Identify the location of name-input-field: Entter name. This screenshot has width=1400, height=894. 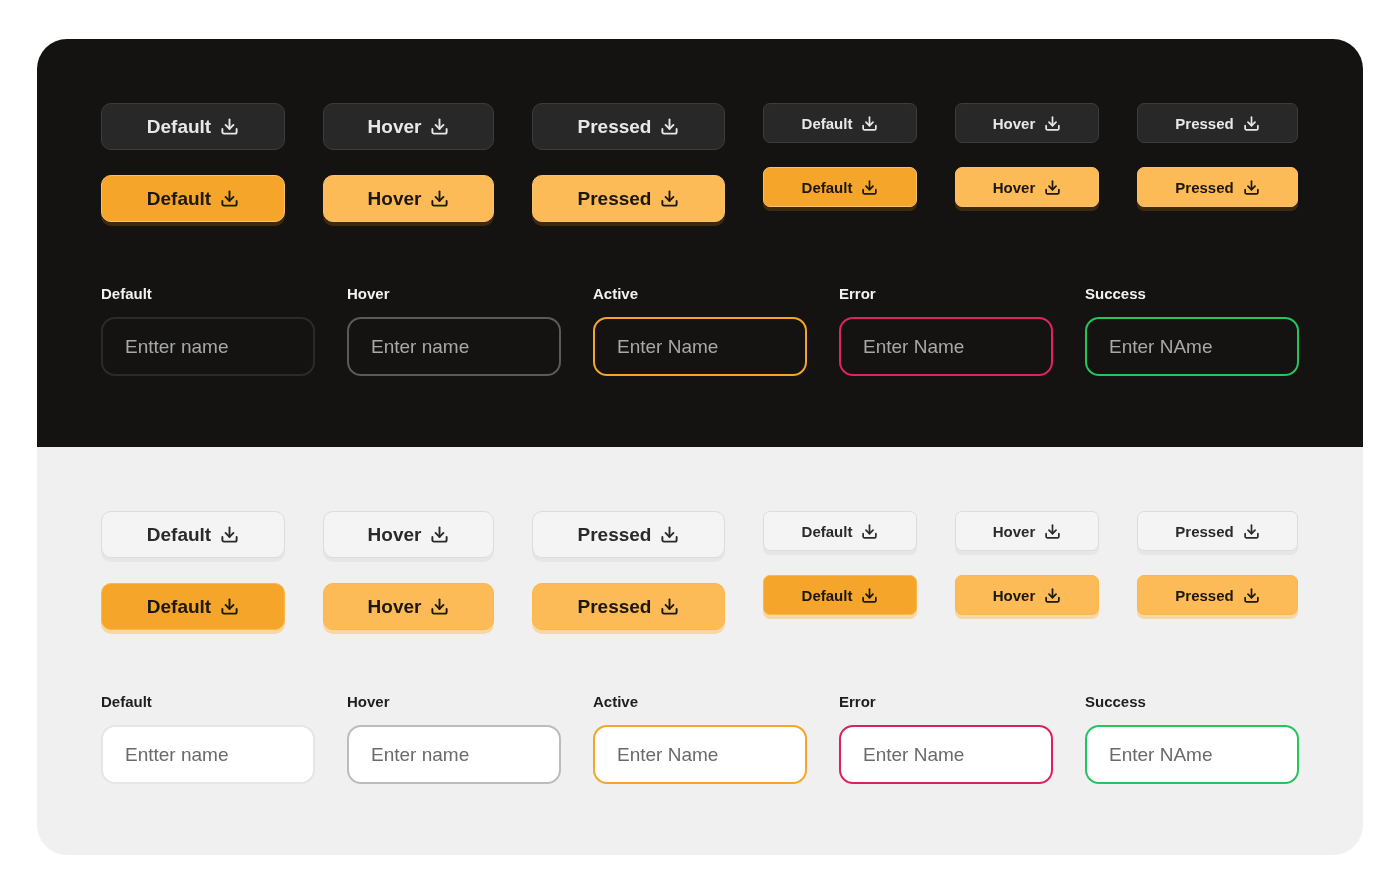
(208, 346).